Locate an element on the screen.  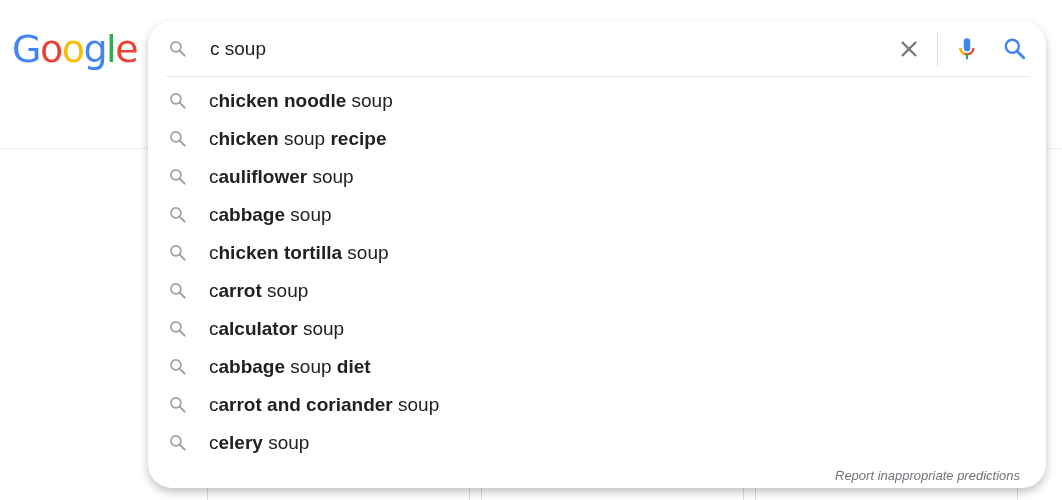
suggestion-item: celery soup is located at coordinates (597, 443).